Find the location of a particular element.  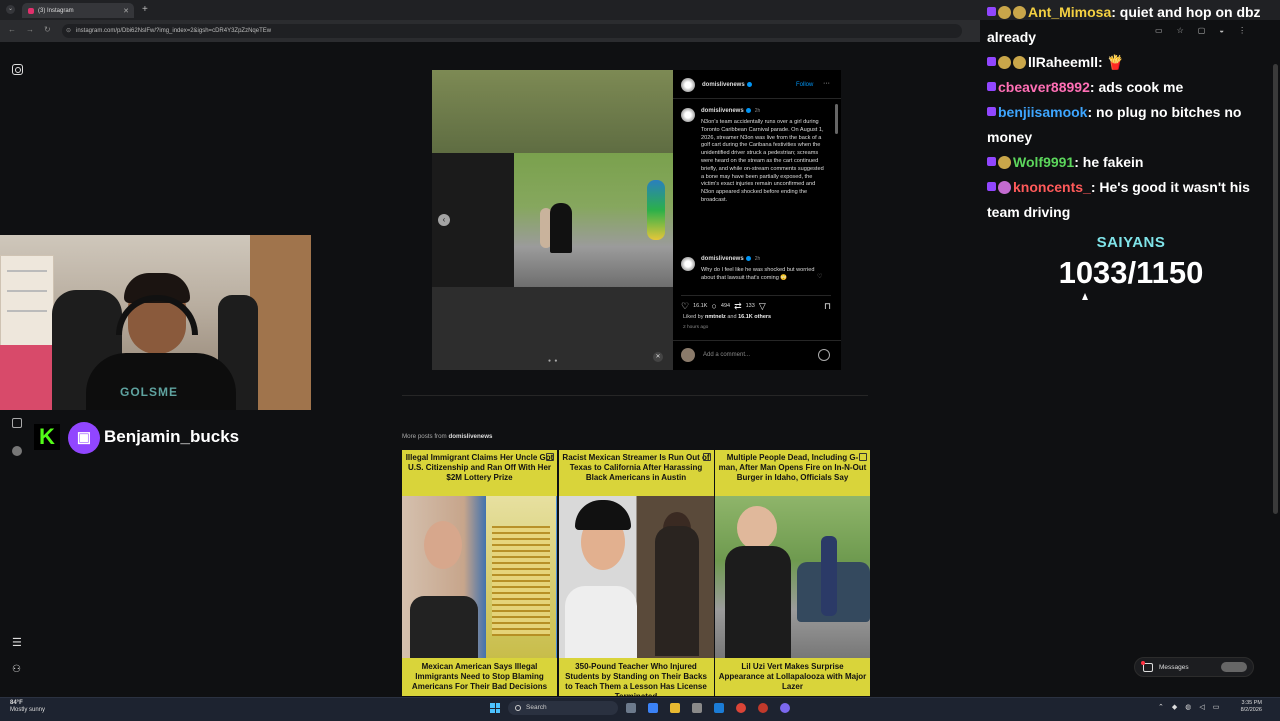

chat-text: ads cook me is located at coordinates (1141, 87).